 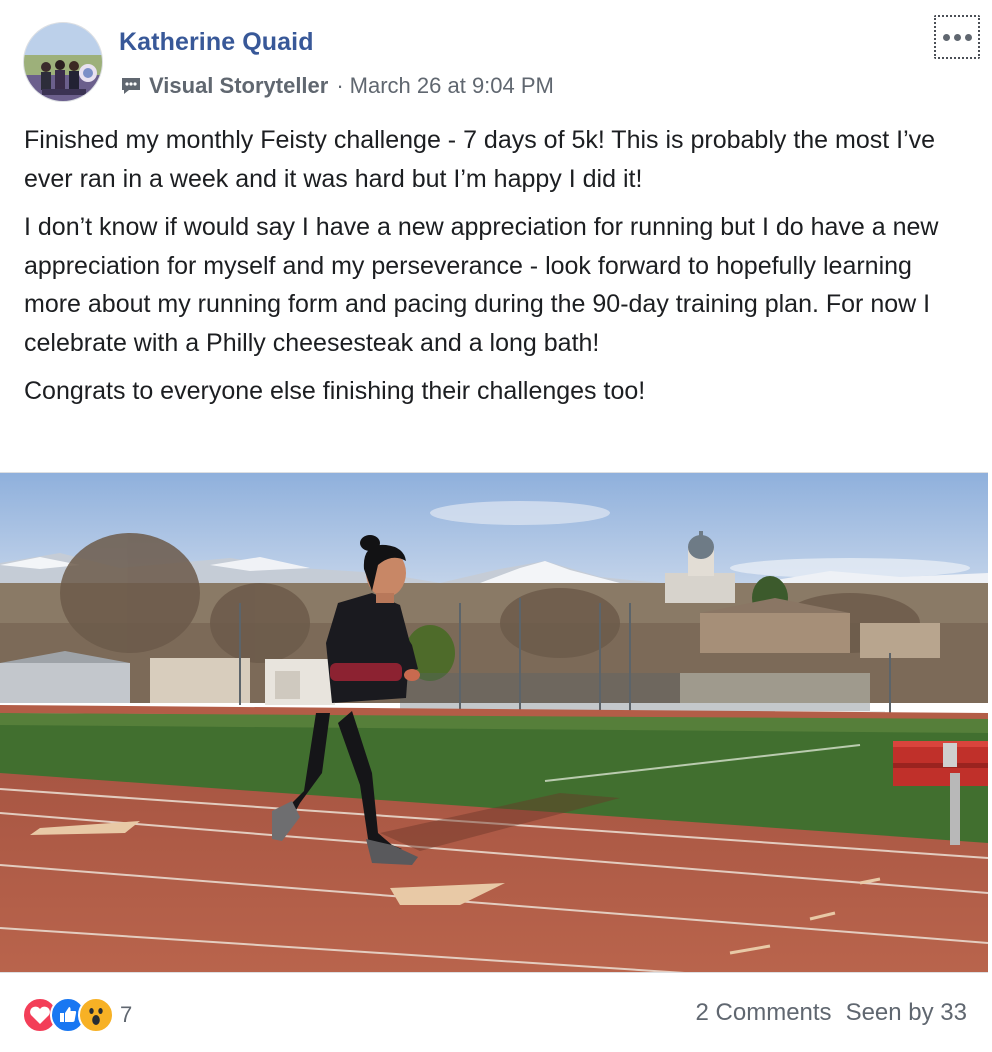 I want to click on post-stats: 2 Comments Seen by 33, so click(x=831, y=1013).